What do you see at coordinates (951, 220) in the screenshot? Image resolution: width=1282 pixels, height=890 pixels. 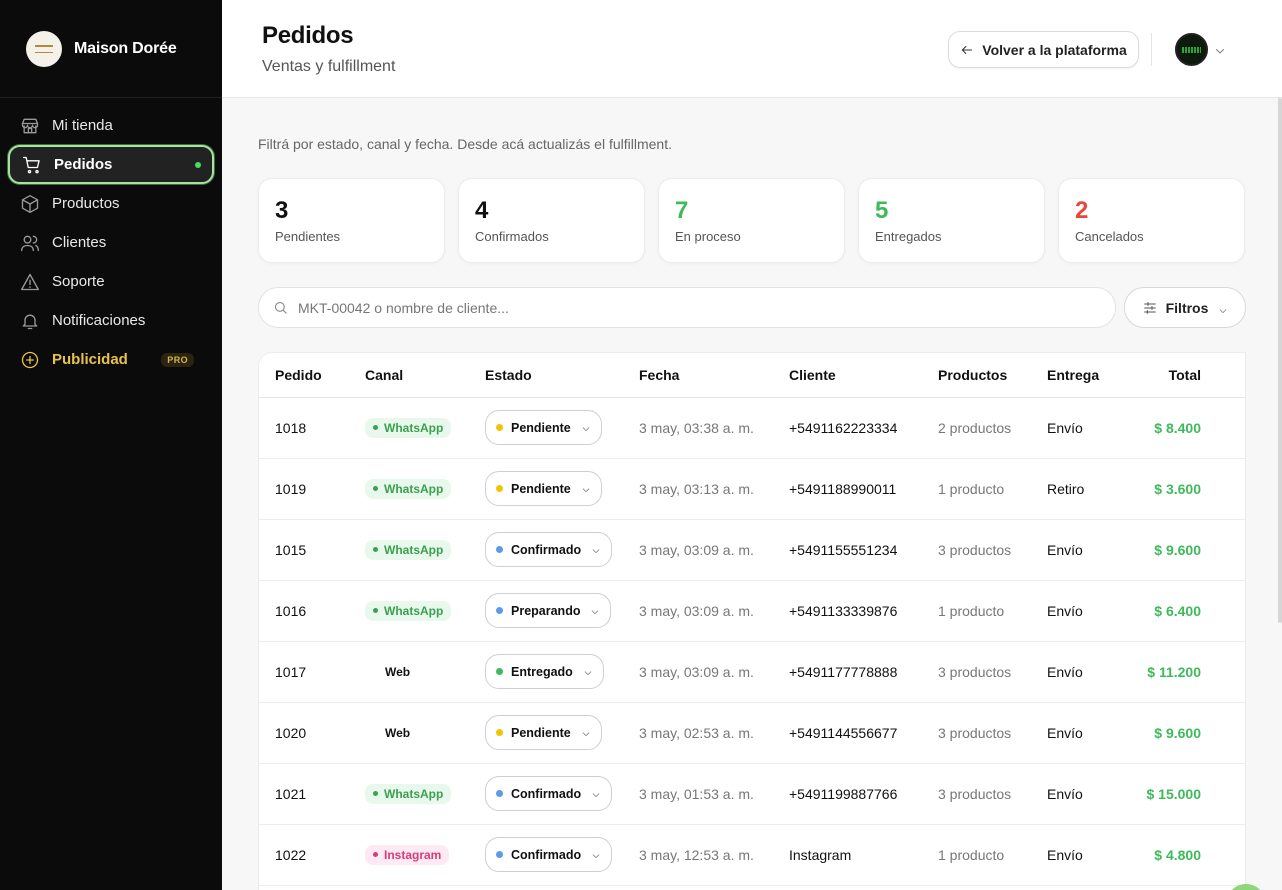 I see `stat-card-entregados: 5 Entregados` at bounding box center [951, 220].